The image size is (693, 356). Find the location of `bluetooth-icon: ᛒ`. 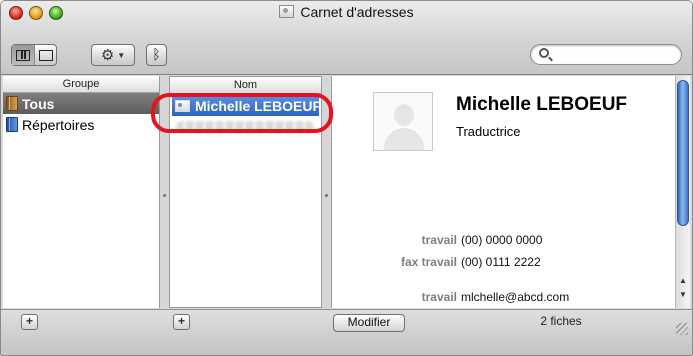

bluetooth-icon: ᛒ is located at coordinates (156, 55).